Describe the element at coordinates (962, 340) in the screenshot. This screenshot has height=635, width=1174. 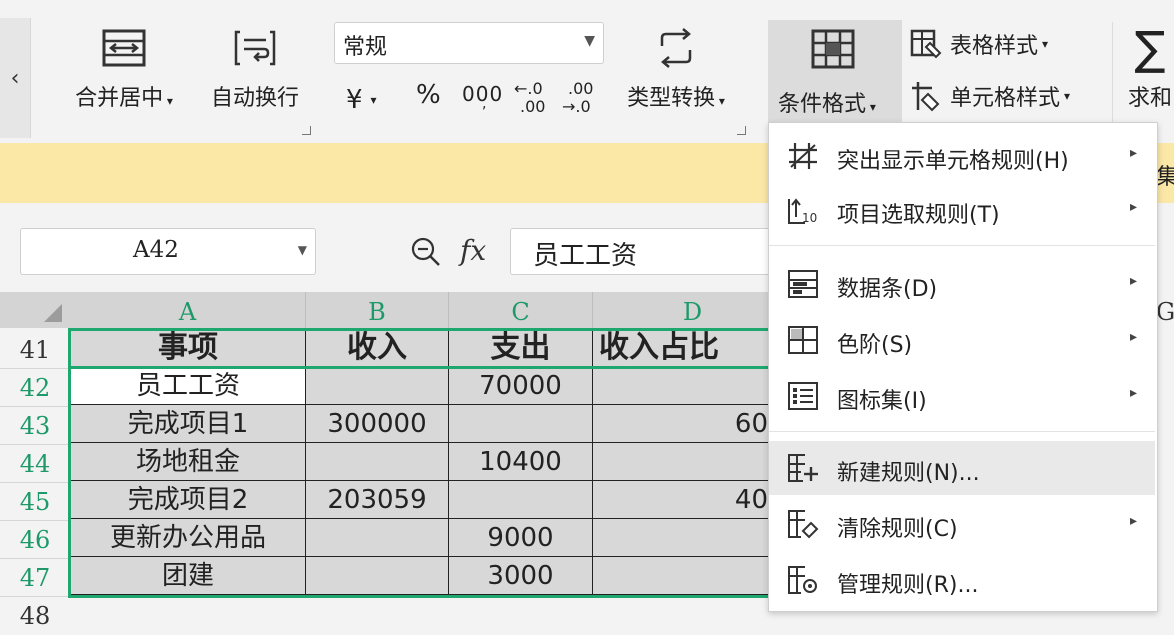
I see `menu-item-color-scales: 色阶(S) ▸` at that location.